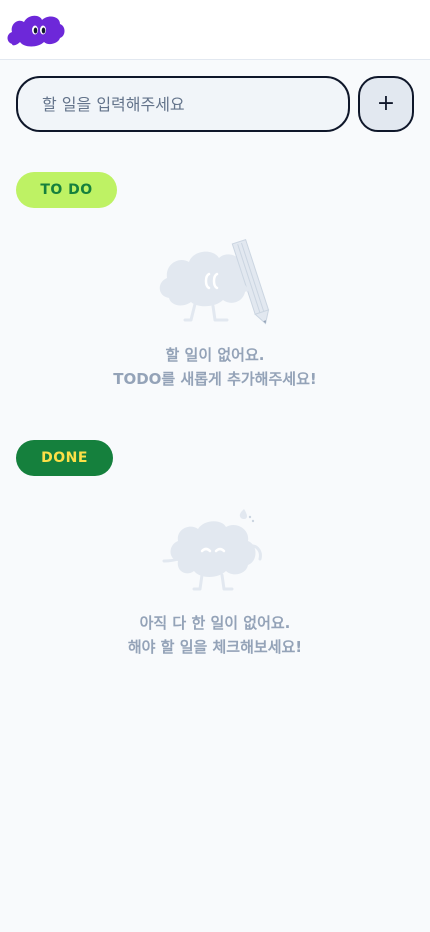  I want to click on cloud-eyes-logo-icon, so click(36, 29).